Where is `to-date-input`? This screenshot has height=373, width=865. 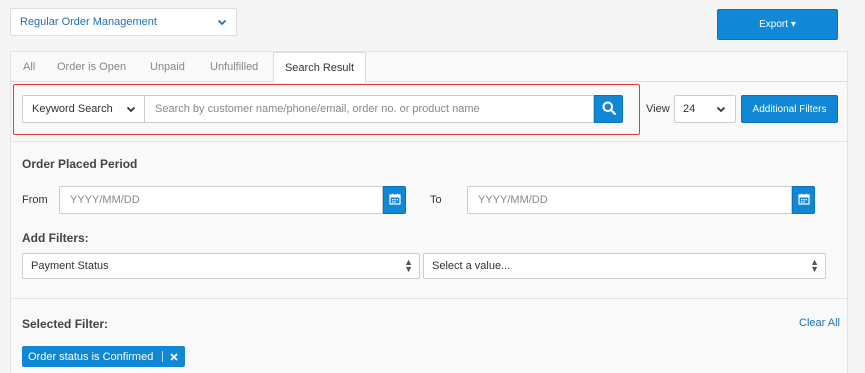 to-date-input is located at coordinates (629, 200).